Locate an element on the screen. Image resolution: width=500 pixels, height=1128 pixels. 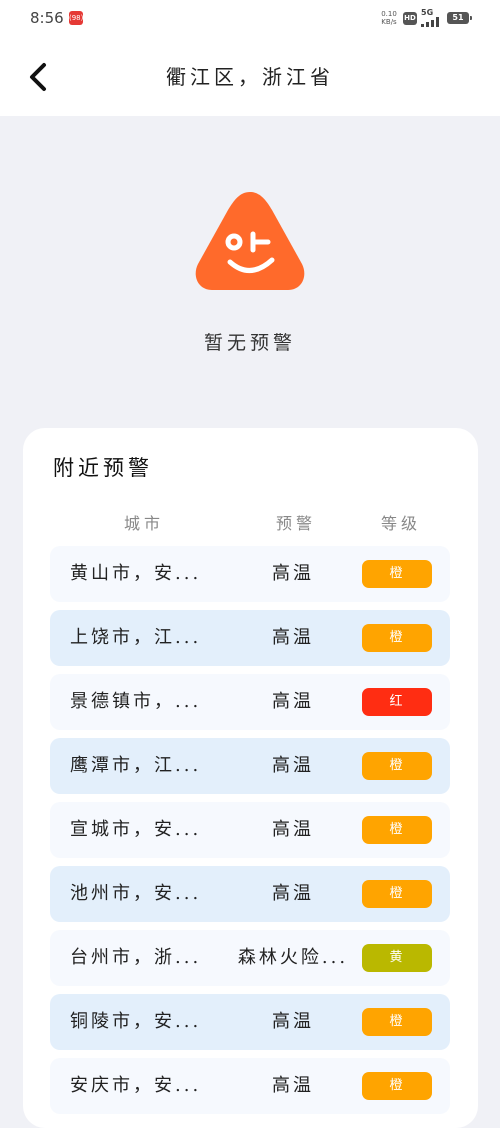
warning-row: 安庆市，安... 高温 橙 is located at coordinates (250, 1086).